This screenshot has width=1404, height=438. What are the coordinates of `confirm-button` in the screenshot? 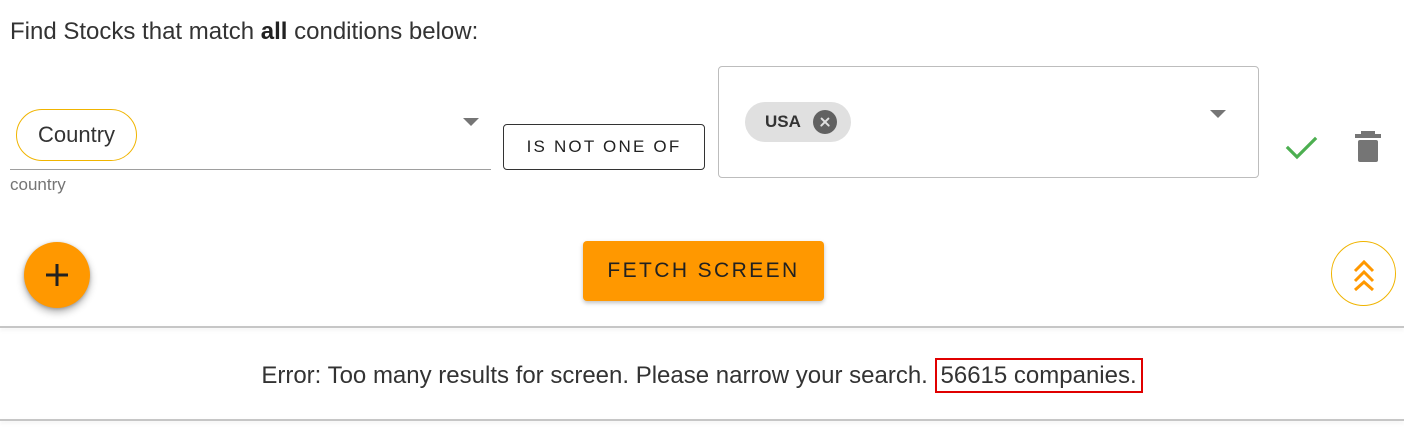 It's located at (1301, 147).